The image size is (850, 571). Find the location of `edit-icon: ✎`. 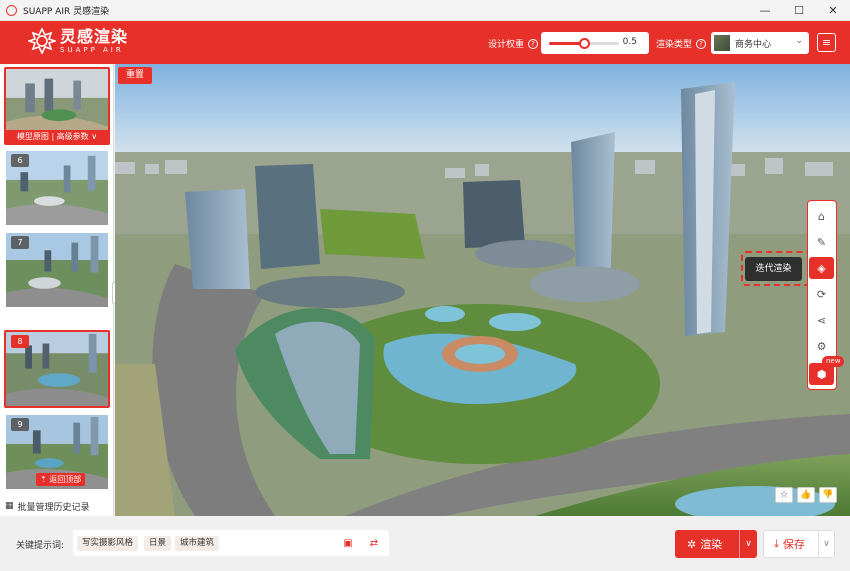

edit-icon: ✎ is located at coordinates (821, 242).